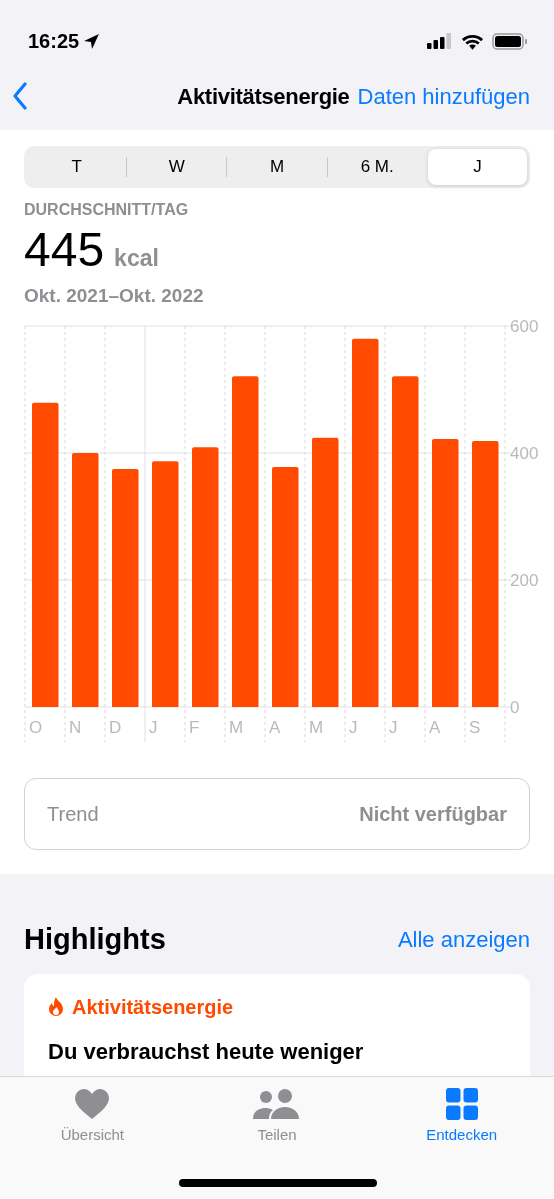 This screenshot has height=1199, width=554. Describe the element at coordinates (461, 1122) in the screenshot. I see `tab-bar-item: Entdecken` at that location.